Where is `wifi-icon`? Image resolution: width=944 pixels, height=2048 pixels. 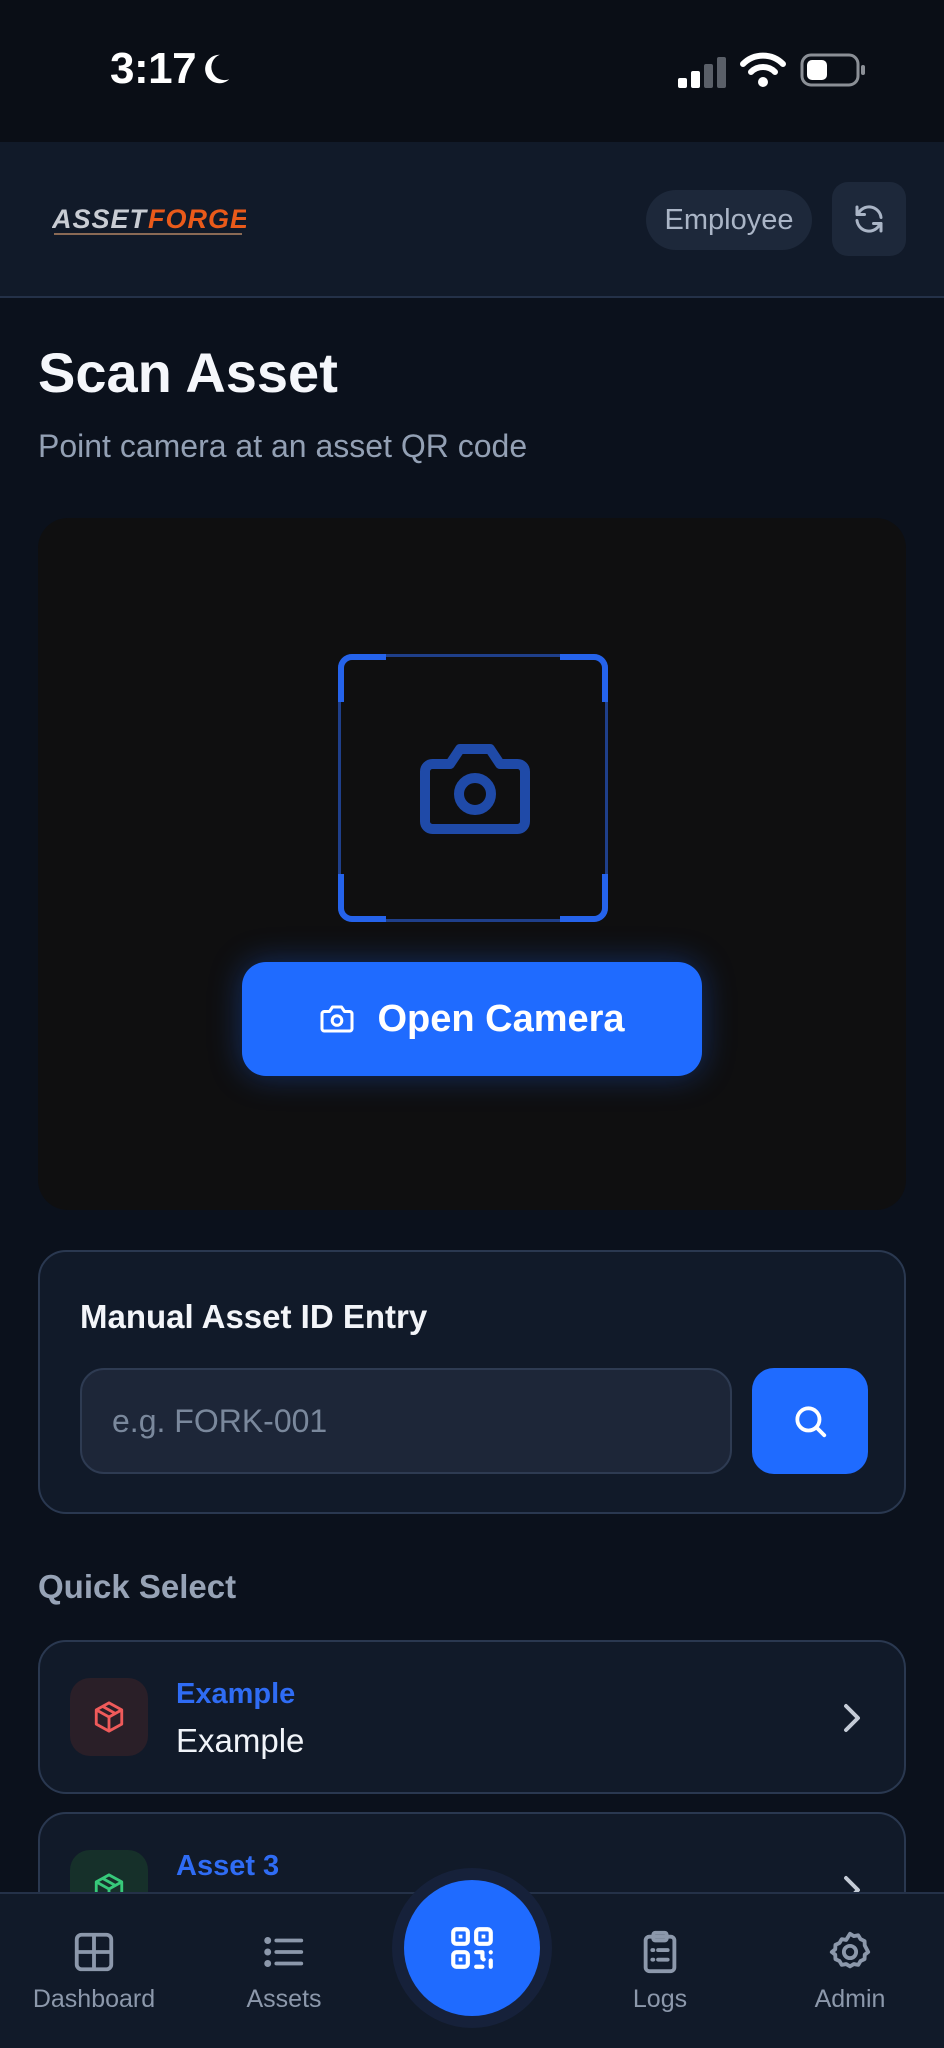
wifi-icon is located at coordinates (763, 69).